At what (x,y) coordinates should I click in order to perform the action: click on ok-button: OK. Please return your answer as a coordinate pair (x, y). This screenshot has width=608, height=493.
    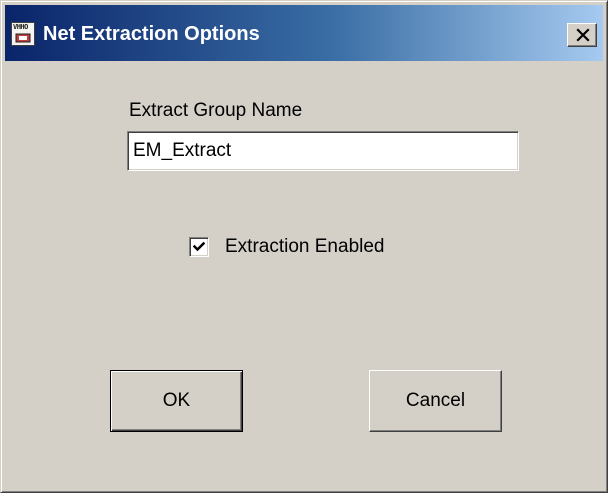
    Looking at the image, I should click on (176, 401).